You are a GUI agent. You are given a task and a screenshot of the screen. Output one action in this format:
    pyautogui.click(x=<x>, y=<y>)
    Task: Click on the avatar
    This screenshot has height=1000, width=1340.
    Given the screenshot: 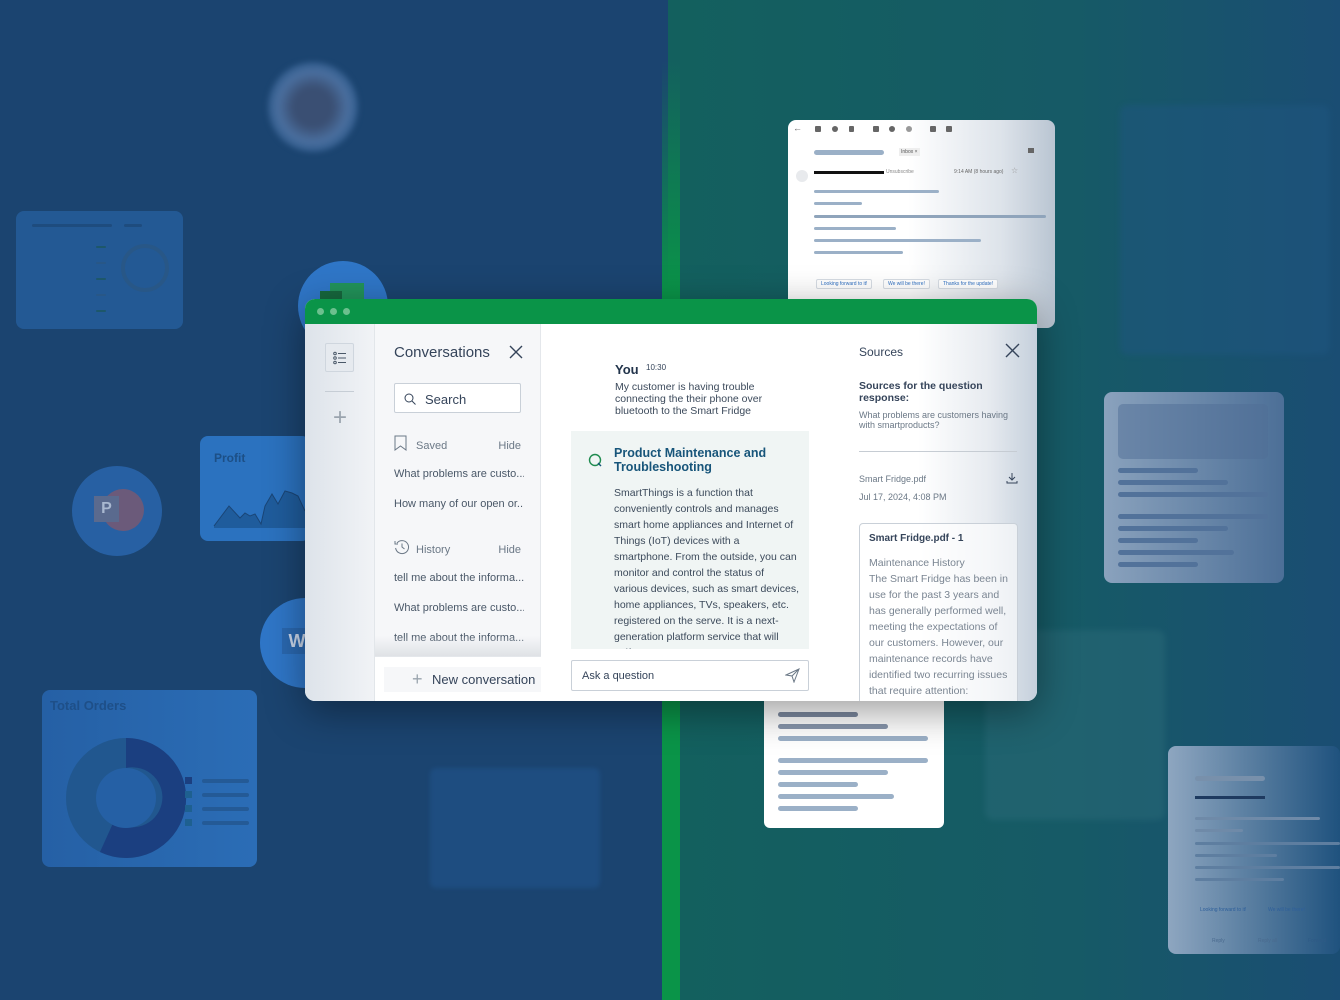 What is the action you would take?
    pyautogui.click(x=802, y=176)
    